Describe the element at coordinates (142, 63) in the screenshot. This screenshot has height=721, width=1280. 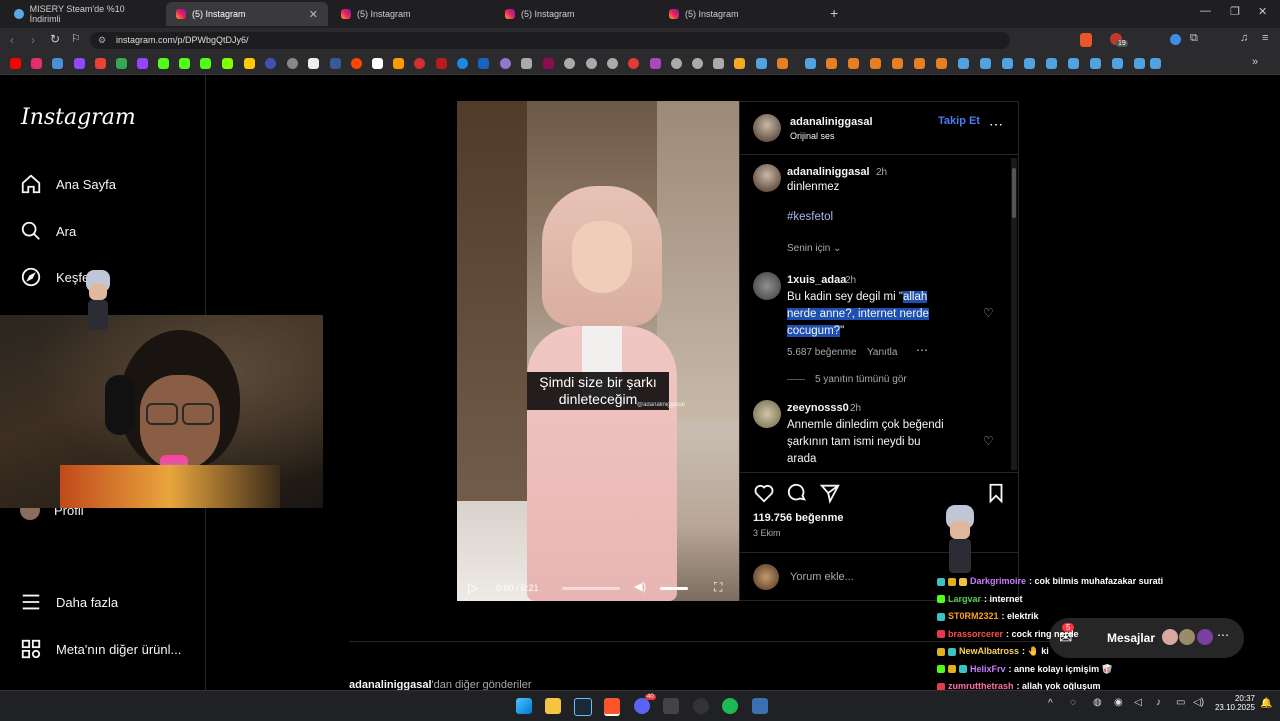
I see `twitch-icon` at that location.